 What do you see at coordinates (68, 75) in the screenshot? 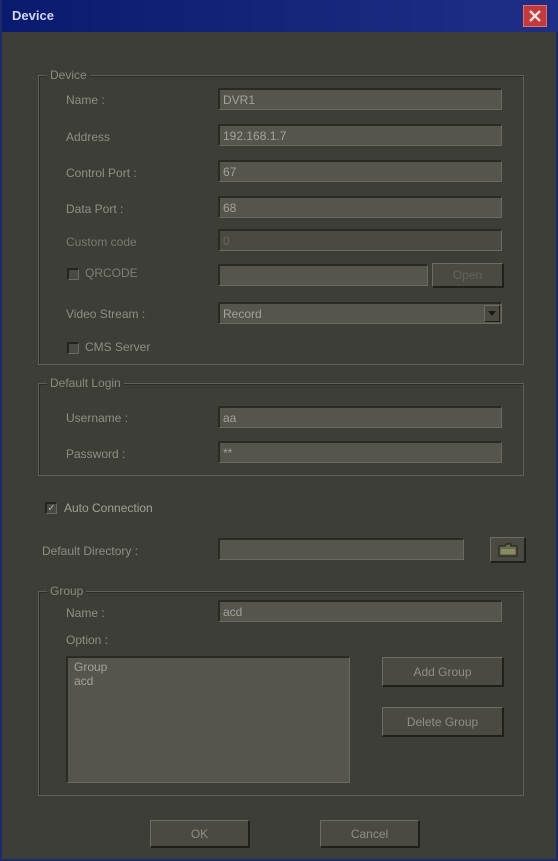
I see `device-group-legend: Device` at bounding box center [68, 75].